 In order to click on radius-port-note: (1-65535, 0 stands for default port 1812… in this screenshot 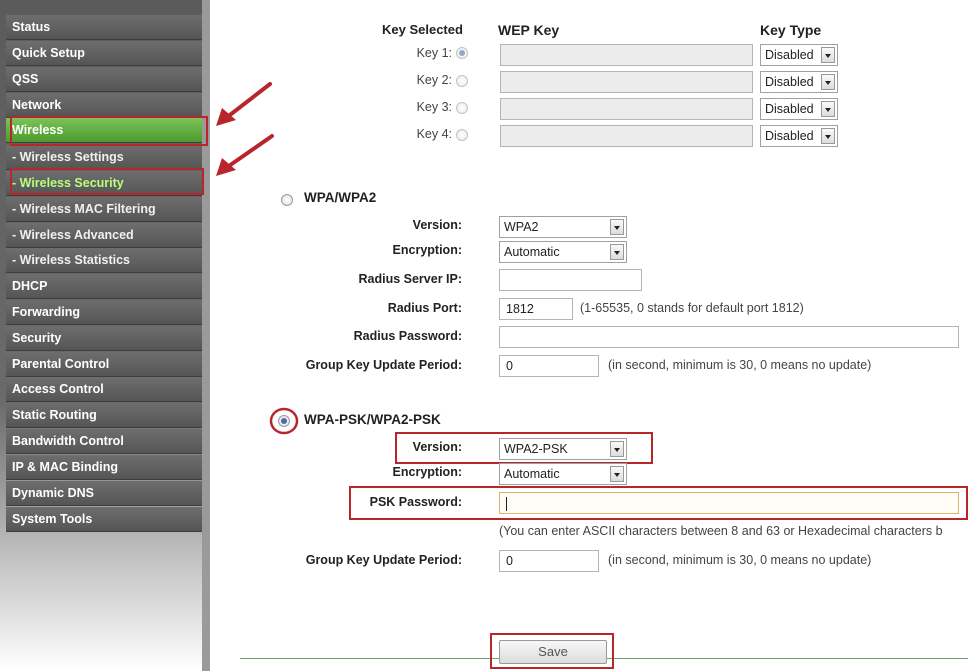, I will do `click(692, 308)`.